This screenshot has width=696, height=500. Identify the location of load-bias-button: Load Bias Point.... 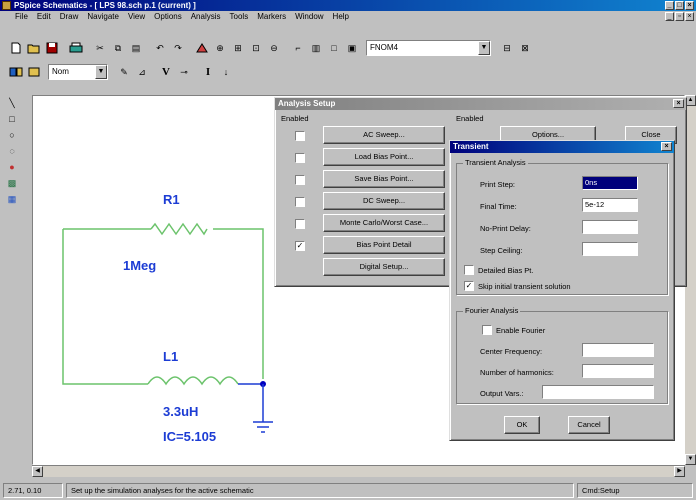
(384, 157).